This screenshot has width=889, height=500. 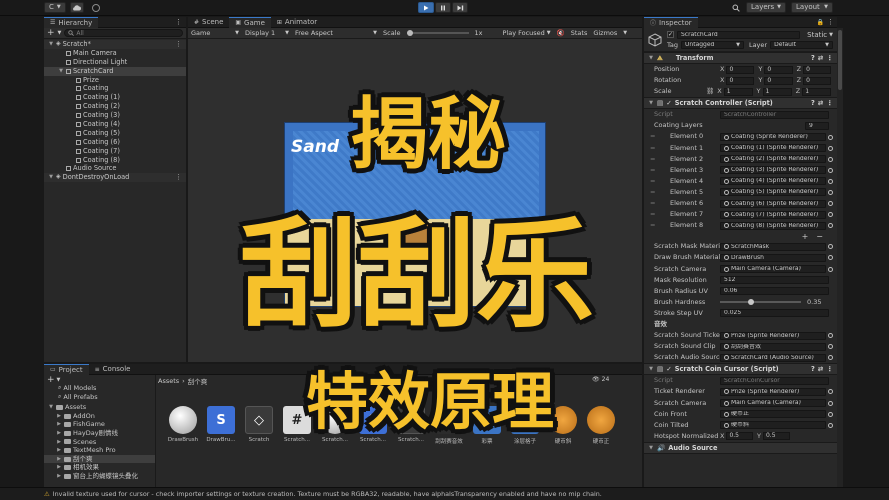 What do you see at coordinates (115, 88) in the screenshot?
I see `hierarchy-item: Coating` at bounding box center [115, 88].